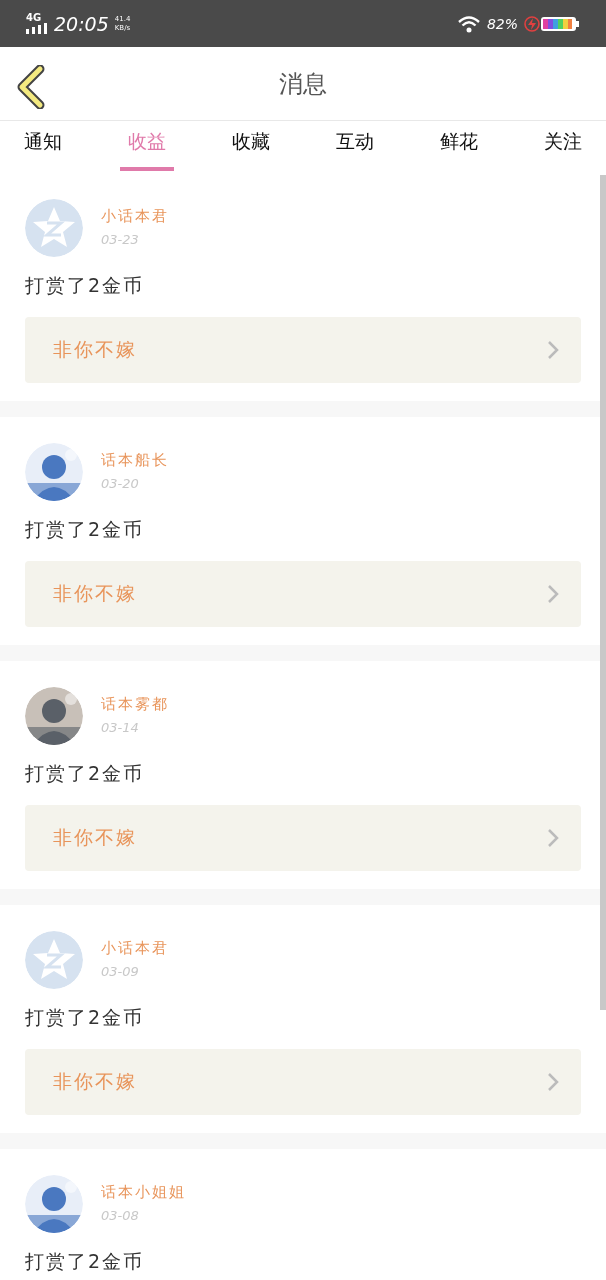 This screenshot has width=606, height=1280. I want to click on clock: 20:05, so click(81, 23).